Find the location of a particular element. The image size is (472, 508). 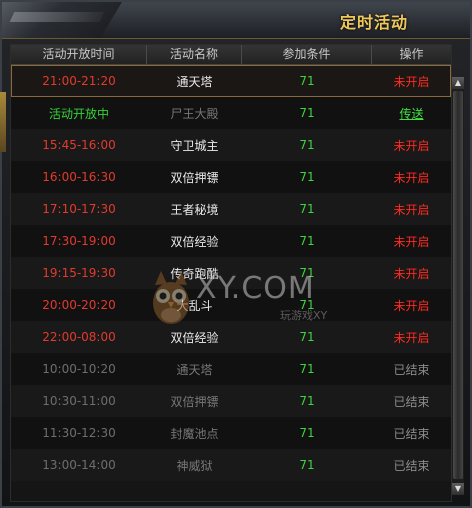

title-ornament is located at coordinates (62, 20).